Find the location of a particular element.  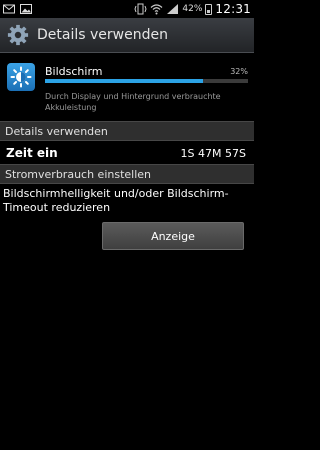

section-header-label: Details verwenden is located at coordinates (56, 131).